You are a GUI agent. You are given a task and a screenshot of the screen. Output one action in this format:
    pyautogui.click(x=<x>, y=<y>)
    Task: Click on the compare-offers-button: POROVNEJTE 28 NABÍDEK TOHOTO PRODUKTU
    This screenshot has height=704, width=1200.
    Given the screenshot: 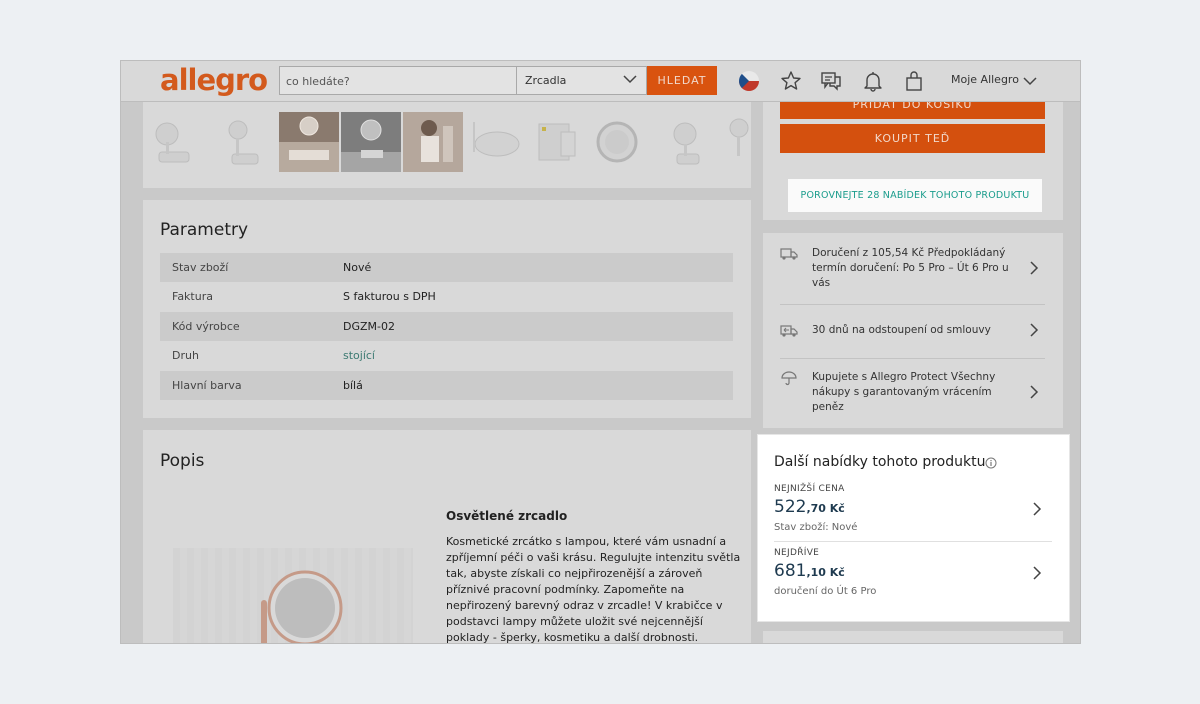 What is the action you would take?
    pyautogui.click(x=915, y=195)
    